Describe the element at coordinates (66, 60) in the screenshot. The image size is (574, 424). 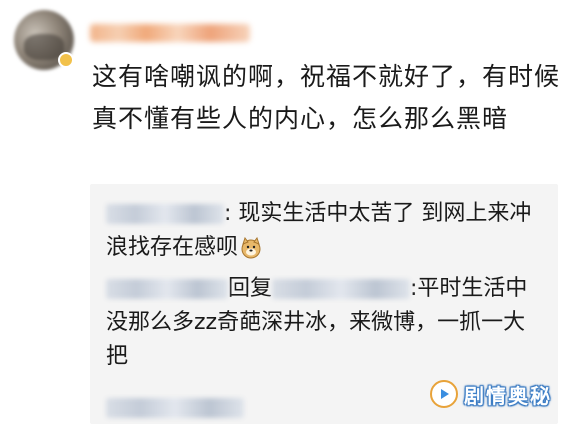
I see `verified-badge-icon` at that location.